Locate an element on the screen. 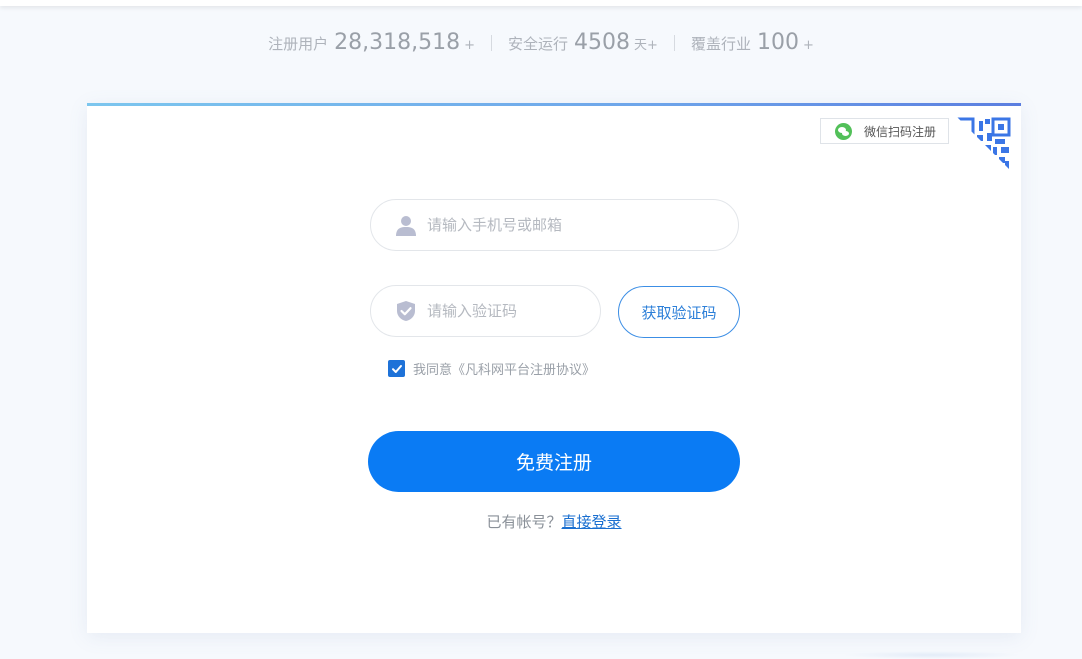 Image resolution: width=1082 pixels, height=659 pixels. stat-safe-days: 安全运行 4508 天+ is located at coordinates (583, 42).